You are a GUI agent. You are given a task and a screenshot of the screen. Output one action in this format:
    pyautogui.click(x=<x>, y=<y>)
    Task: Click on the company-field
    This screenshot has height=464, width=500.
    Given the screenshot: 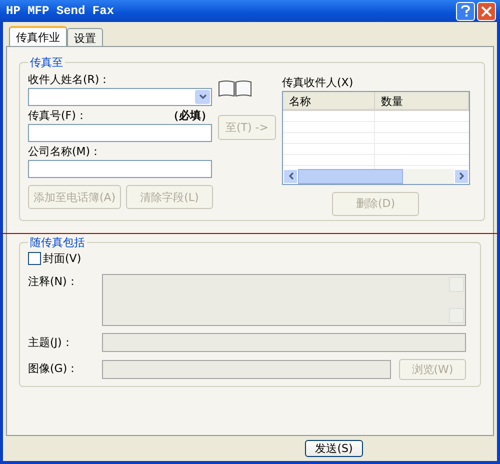 What is the action you would take?
    pyautogui.click(x=120, y=169)
    